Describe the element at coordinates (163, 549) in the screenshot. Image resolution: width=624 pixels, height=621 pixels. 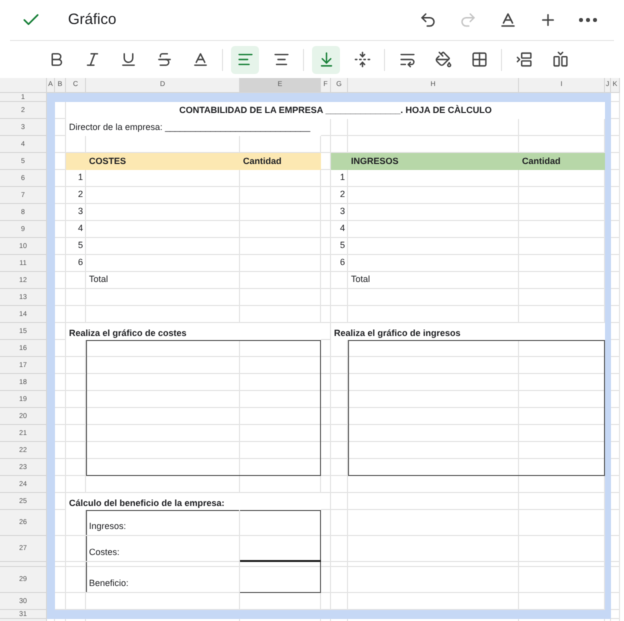
I see `profit-label: Costes:` at that location.